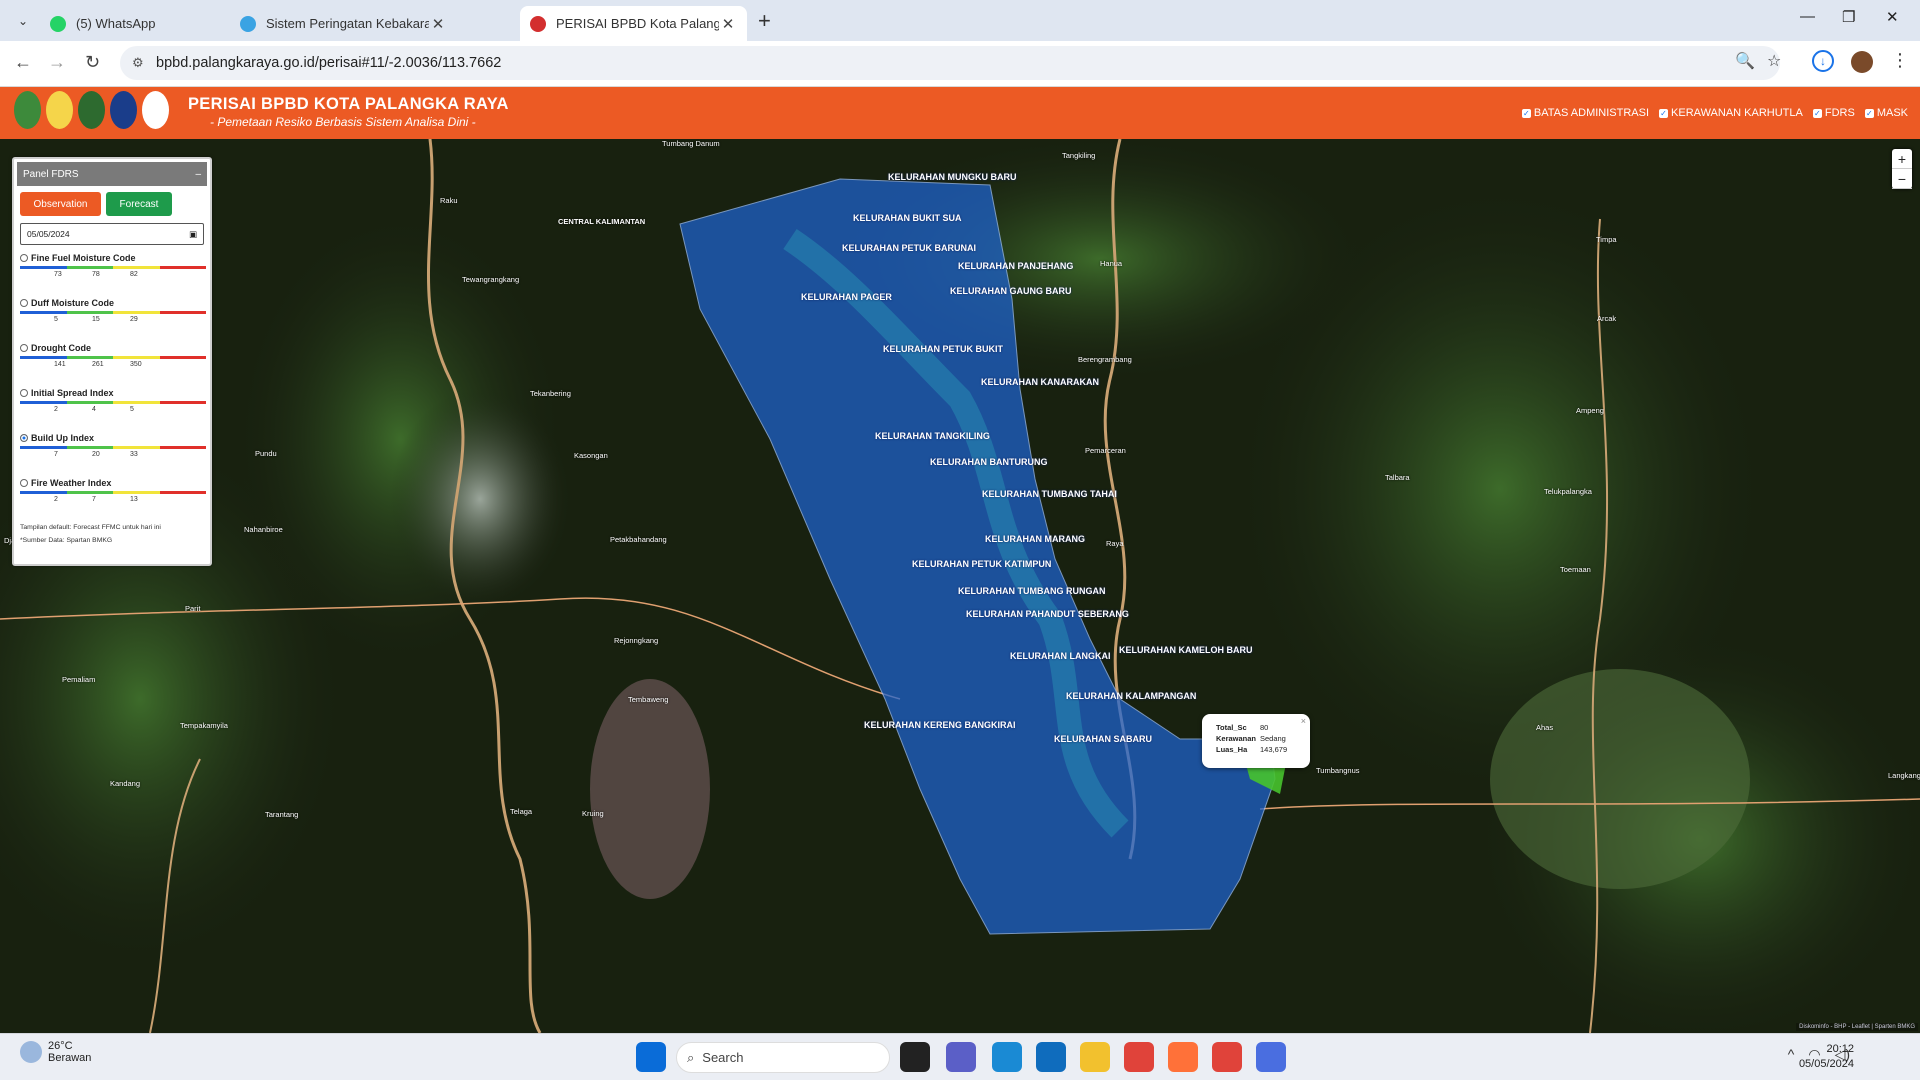  What do you see at coordinates (932, 436) in the screenshot?
I see `kelurahan-label: KELURAHAN TANGKILING` at bounding box center [932, 436].